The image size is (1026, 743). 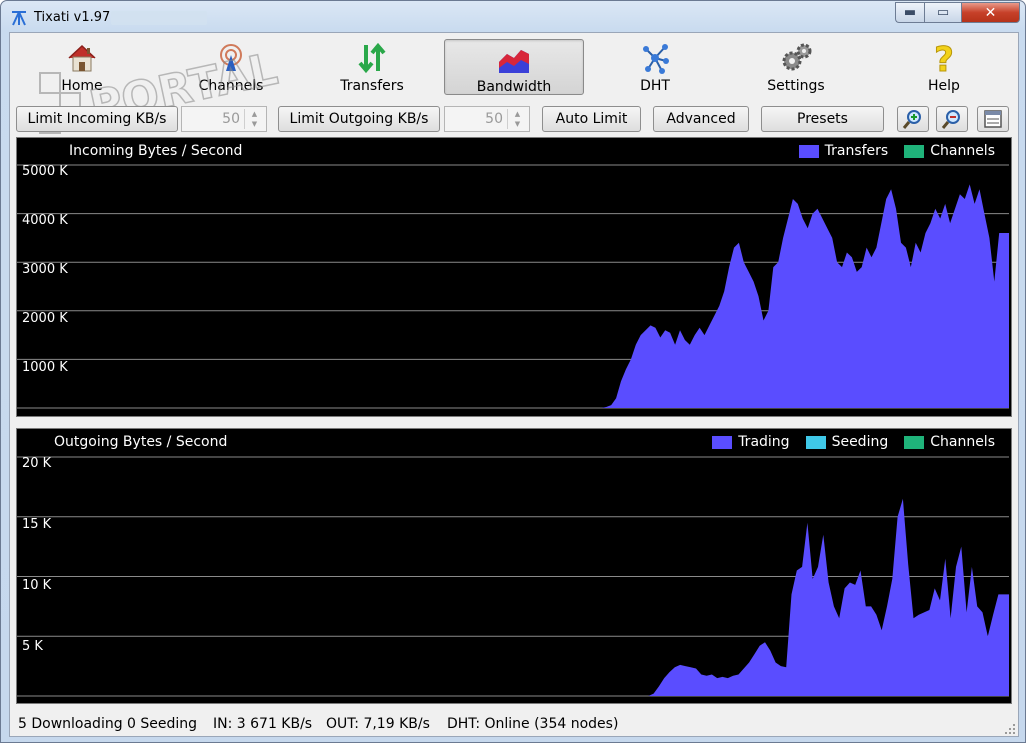 I want to click on status-in-rate: IN: 3 671 KB/s, so click(x=263, y=724).